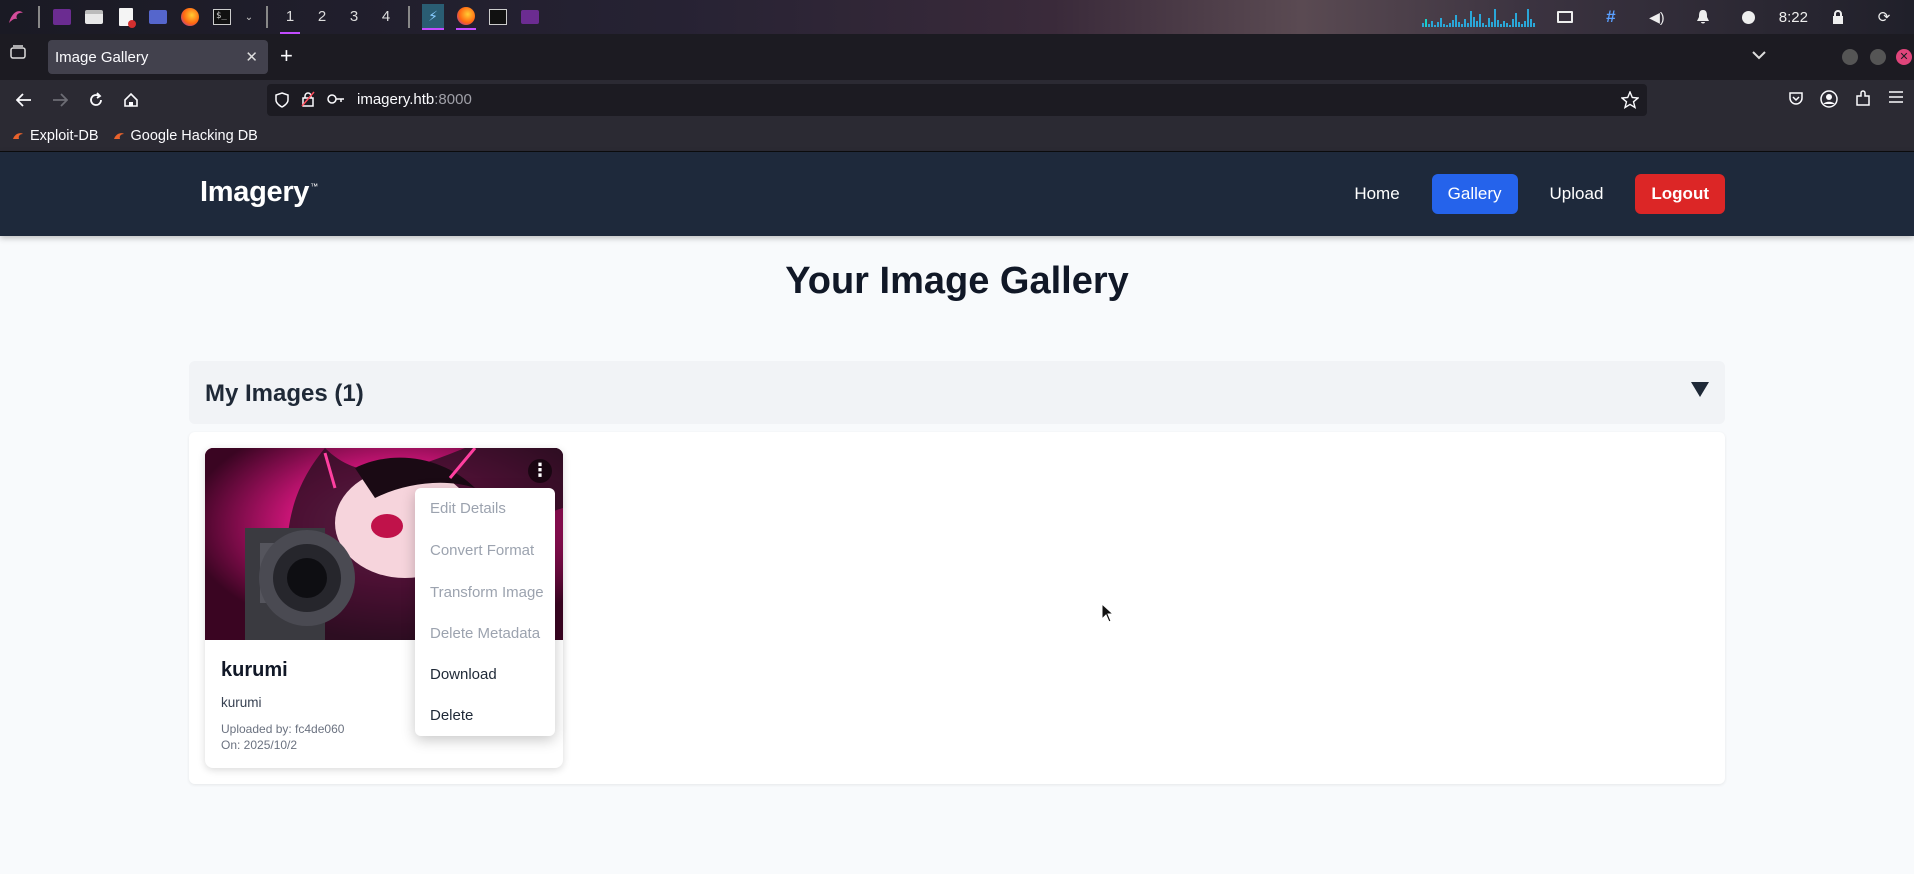 This screenshot has height=874, width=1914. What do you see at coordinates (254, 670) in the screenshot?
I see `card-title: kurumi` at bounding box center [254, 670].